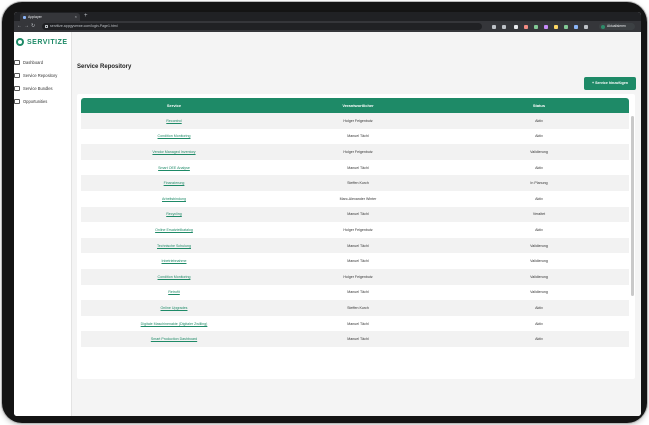  What do you see at coordinates (355, 292) in the screenshot?
I see `table-row: Retrofit Manuel Tächl Validierung` at bounding box center [355, 292].